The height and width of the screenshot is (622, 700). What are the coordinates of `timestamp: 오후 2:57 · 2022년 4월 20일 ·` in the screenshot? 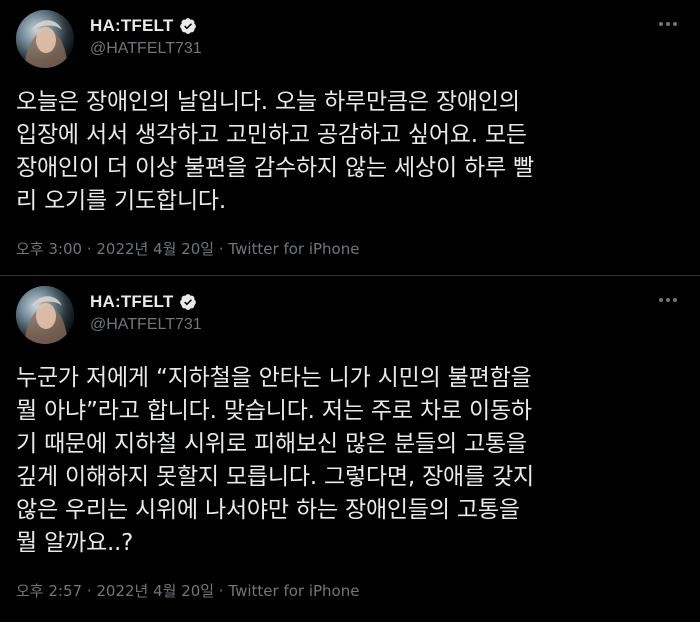 It's located at (122, 591).